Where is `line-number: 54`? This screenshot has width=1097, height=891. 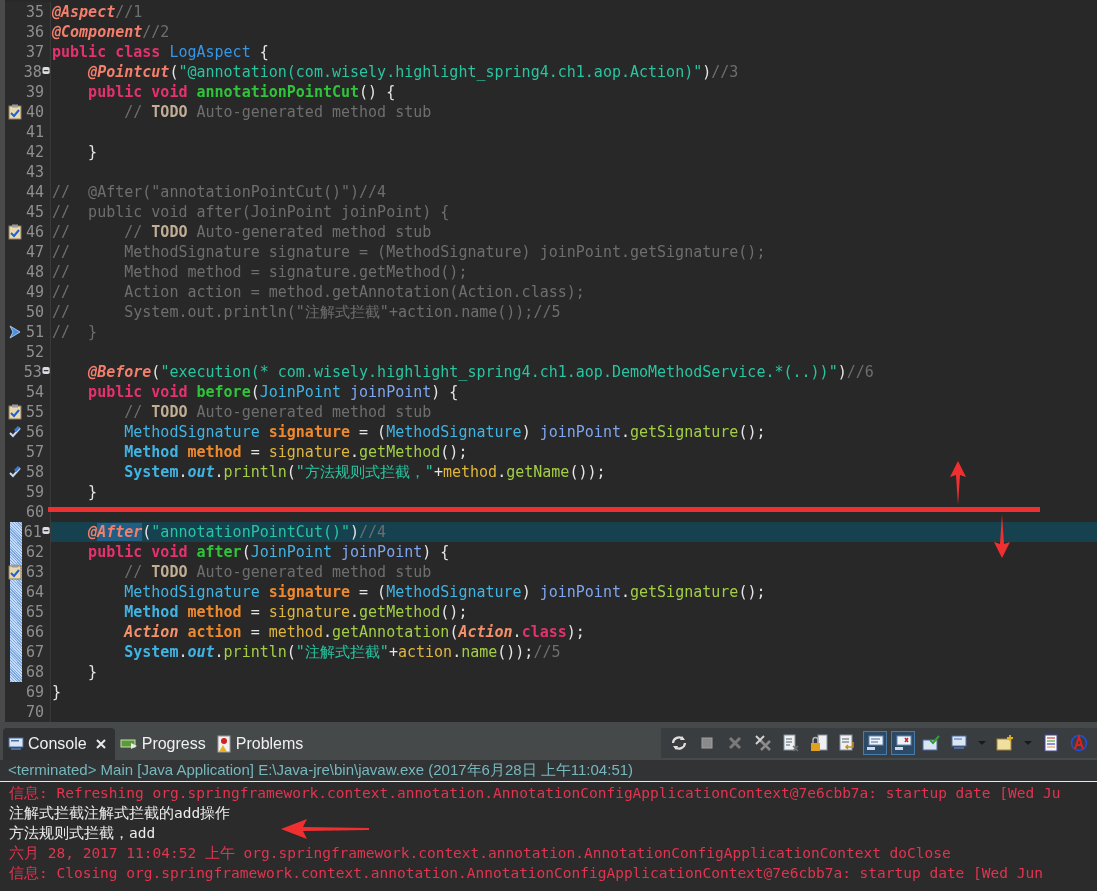 line-number: 54 is located at coordinates (34, 392).